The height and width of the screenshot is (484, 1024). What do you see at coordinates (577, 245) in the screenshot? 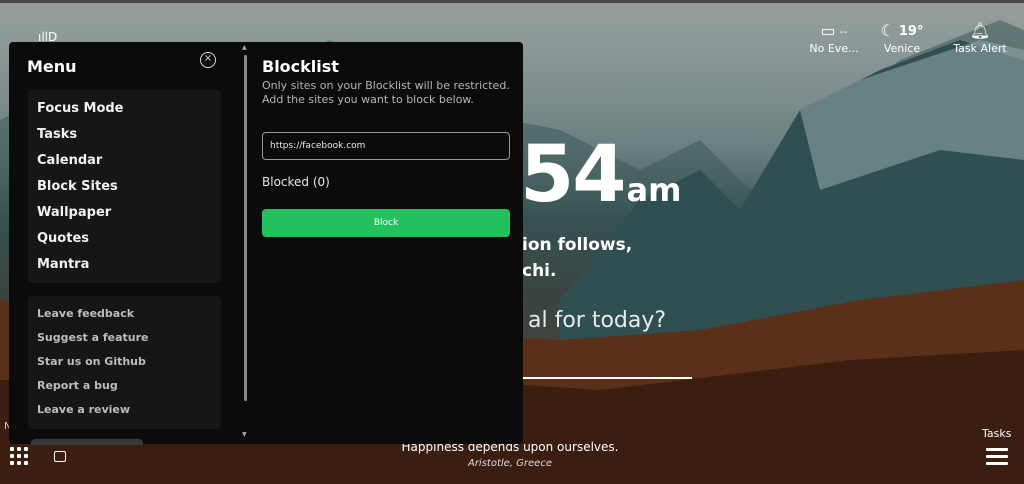
I see `mantra-line-1: ion follows,` at bounding box center [577, 245].